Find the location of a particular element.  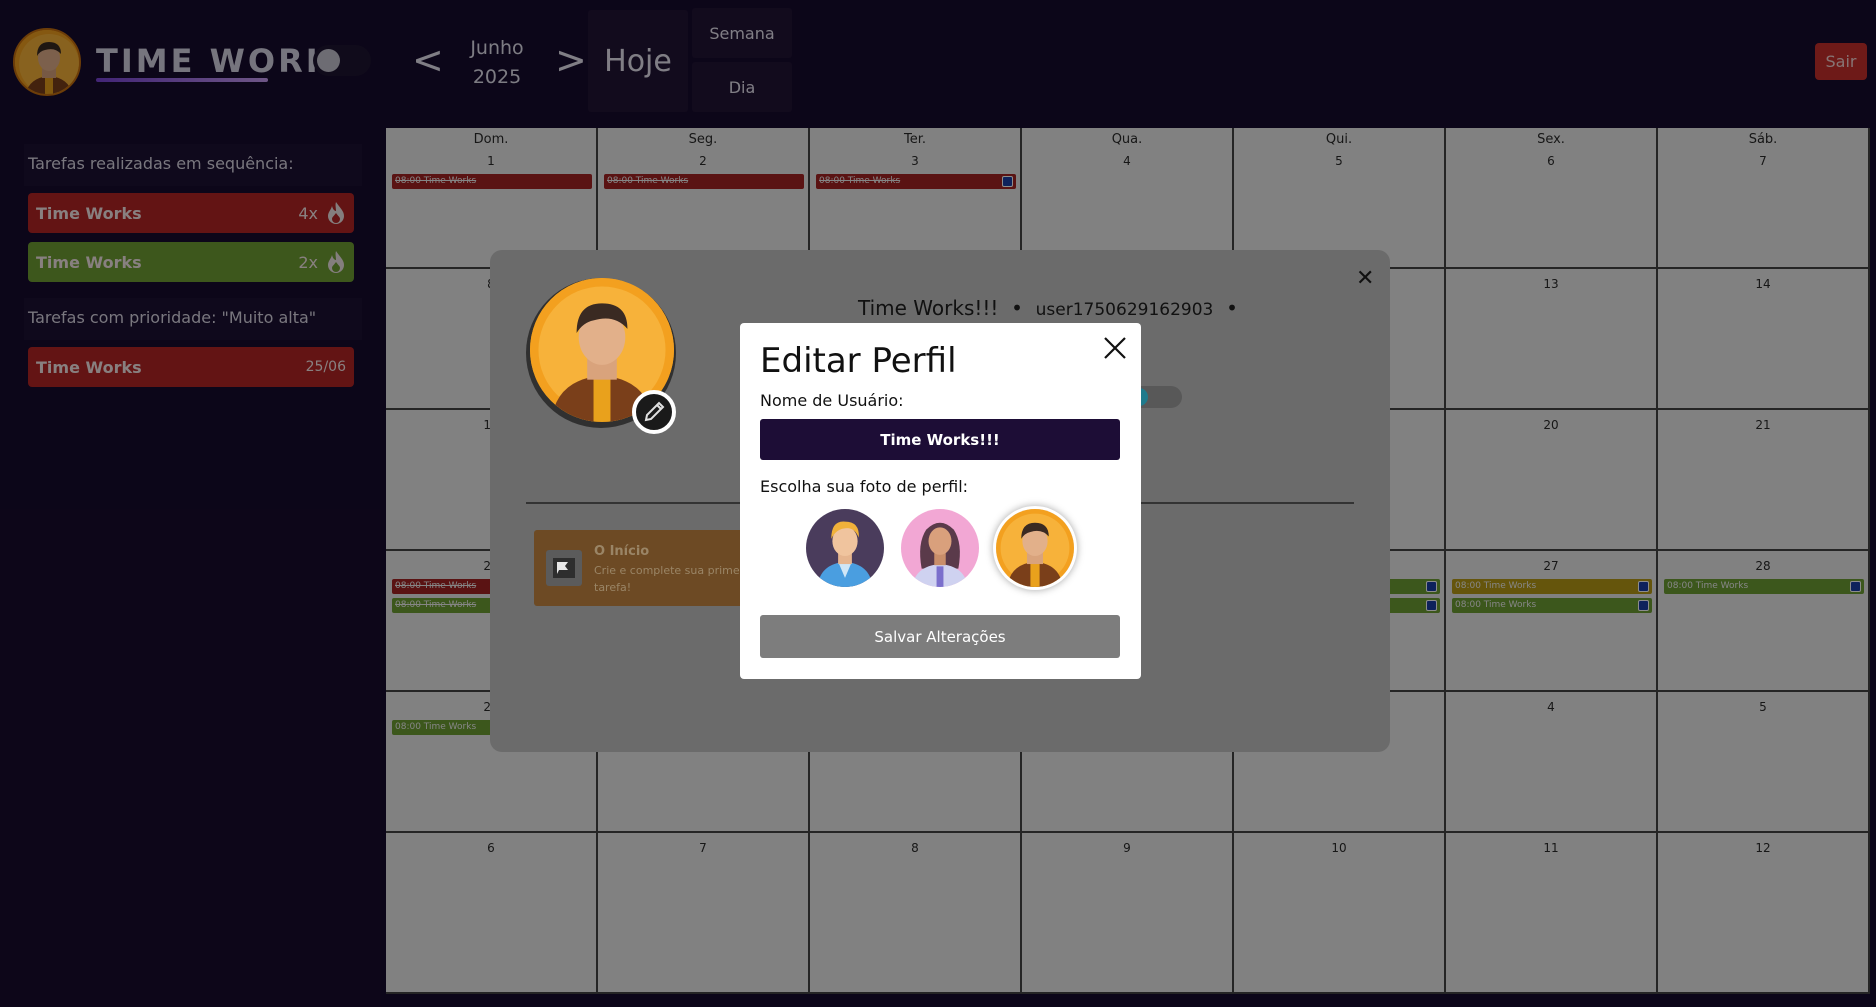

edit-avatar-button is located at coordinates (654, 412).